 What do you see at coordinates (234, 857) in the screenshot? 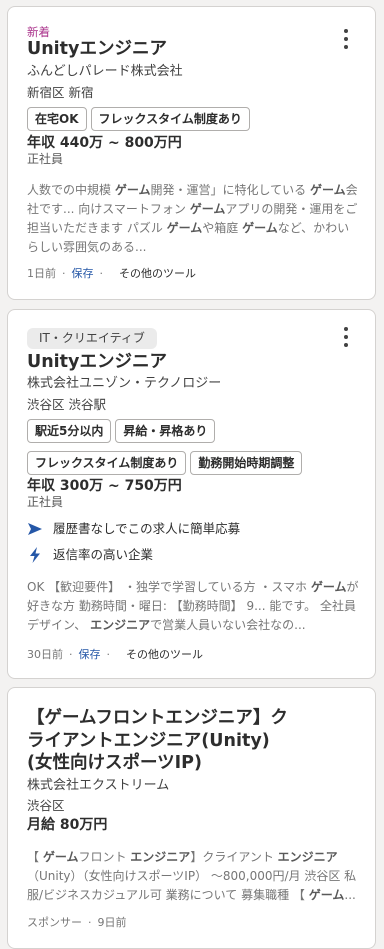
I see `snippet-text: 】クライアント` at bounding box center [234, 857].